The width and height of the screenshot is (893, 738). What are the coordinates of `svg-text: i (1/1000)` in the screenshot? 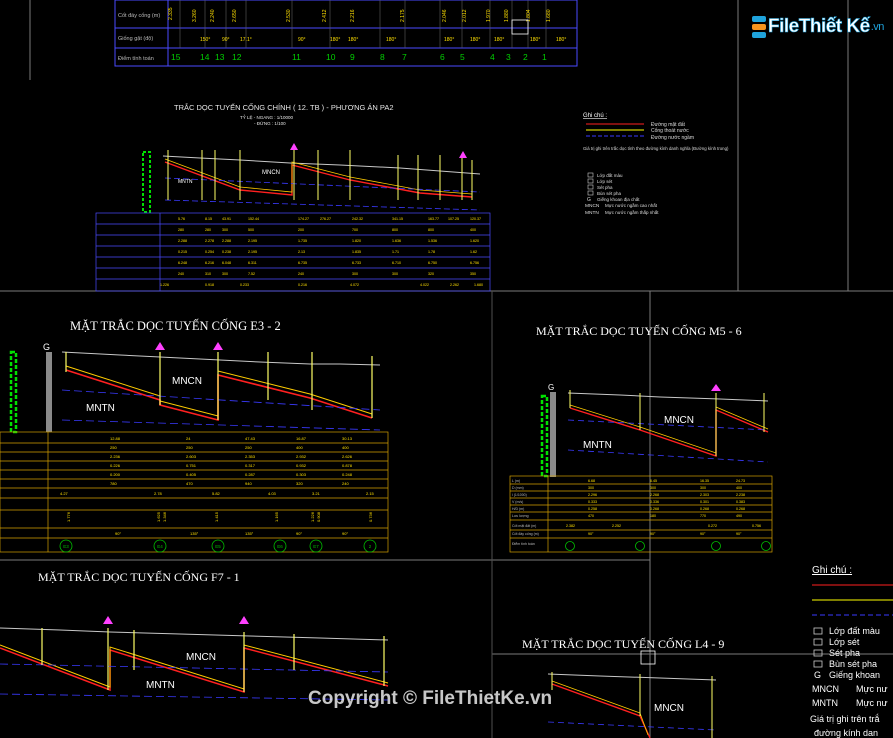 It's located at (519, 495).